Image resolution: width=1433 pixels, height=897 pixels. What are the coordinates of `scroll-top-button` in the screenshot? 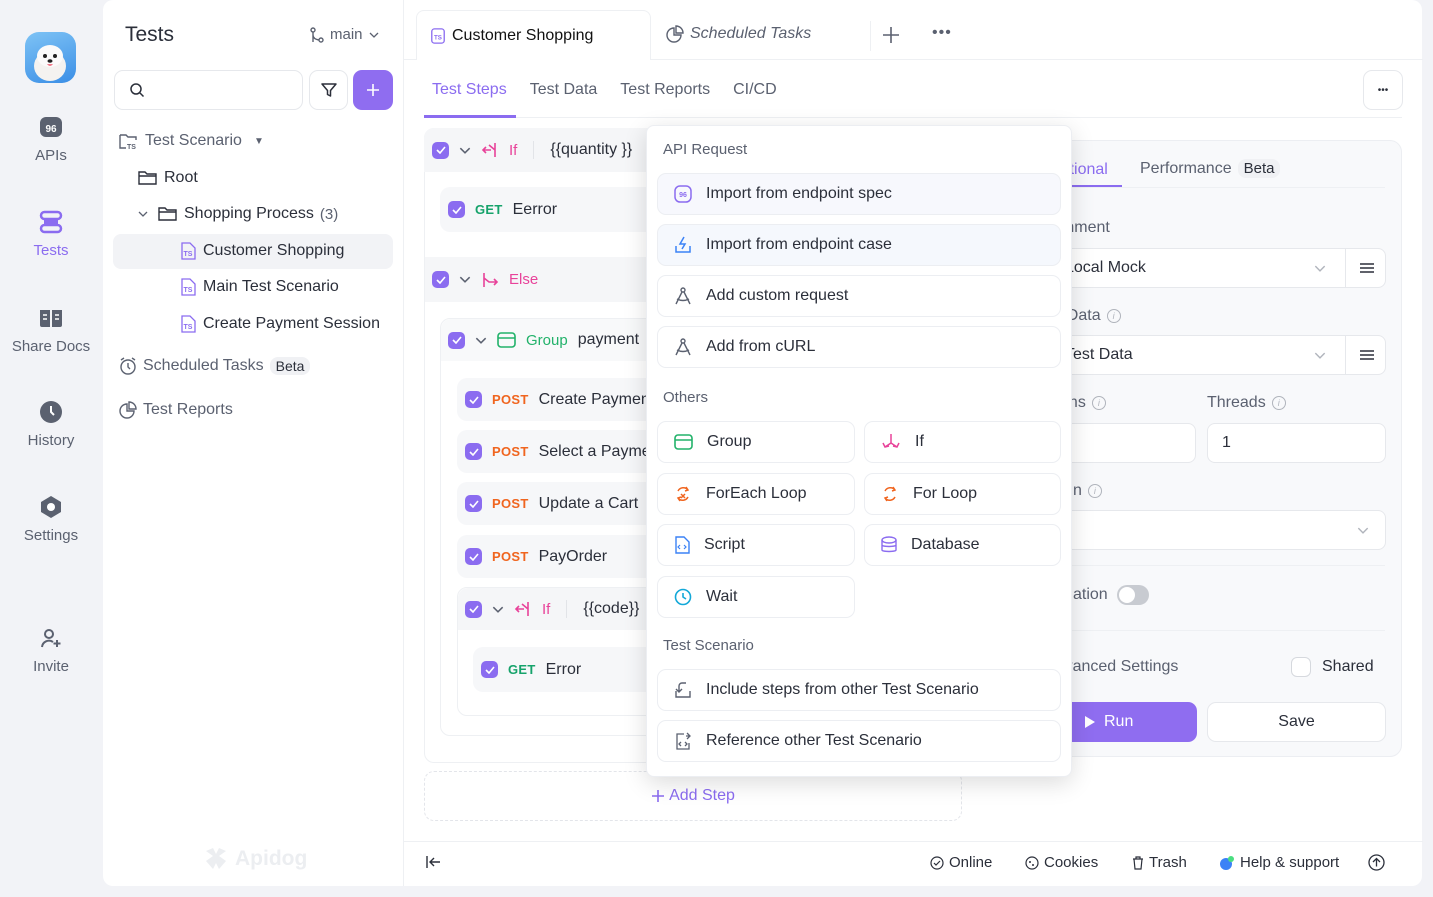 It's located at (1376, 862).